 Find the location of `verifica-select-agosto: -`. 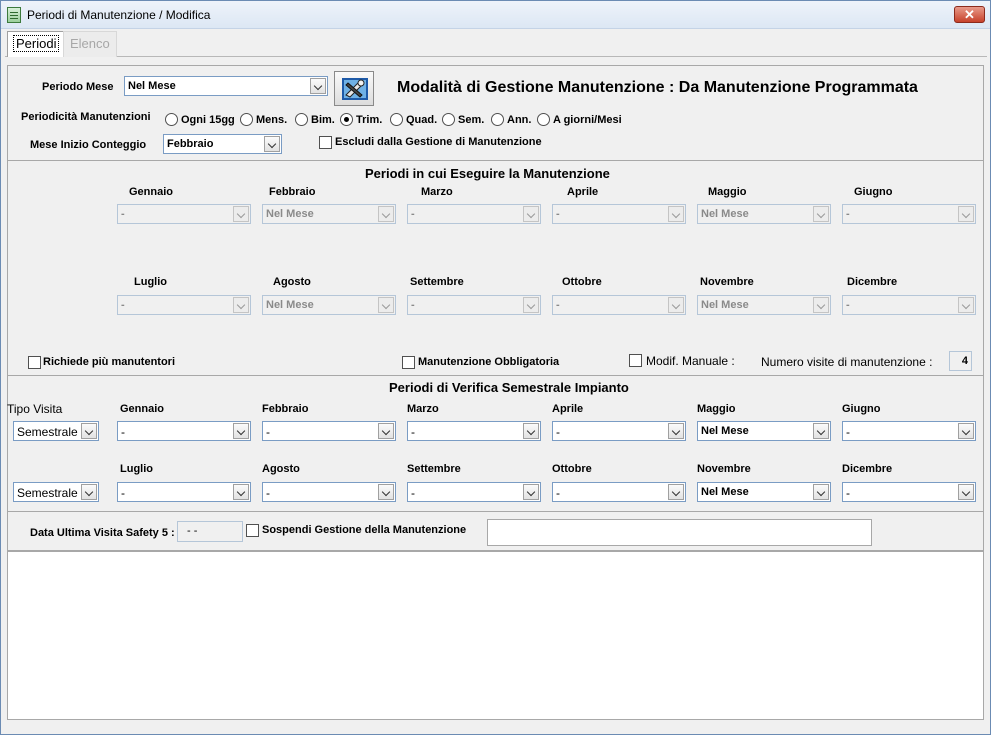

verifica-select-agosto: - is located at coordinates (329, 492).